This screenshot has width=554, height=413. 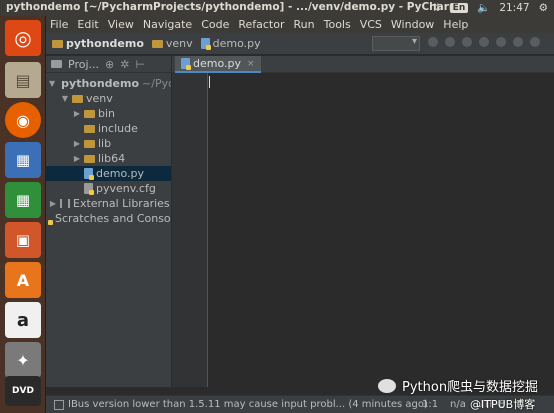 I want to click on coverage-icon, so click(x=467, y=42).